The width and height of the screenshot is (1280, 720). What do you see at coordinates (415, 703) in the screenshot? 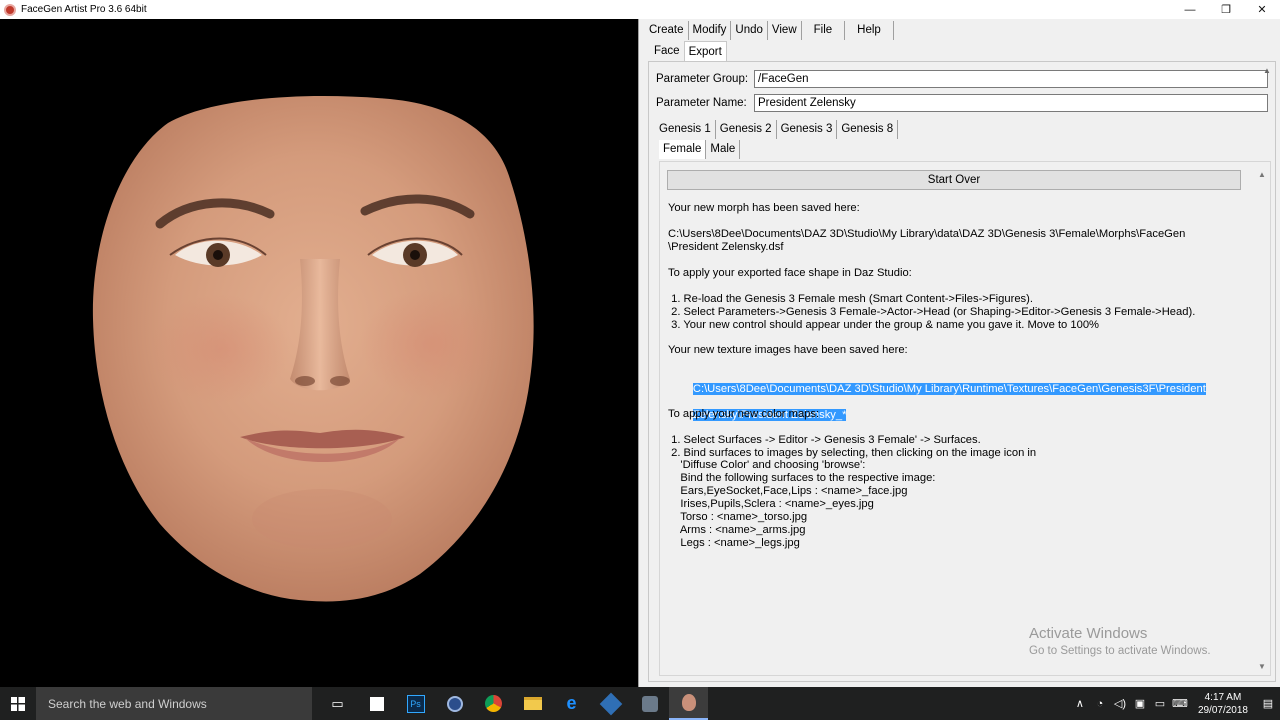
I see `photoshop-icon: Ps` at bounding box center [415, 703].